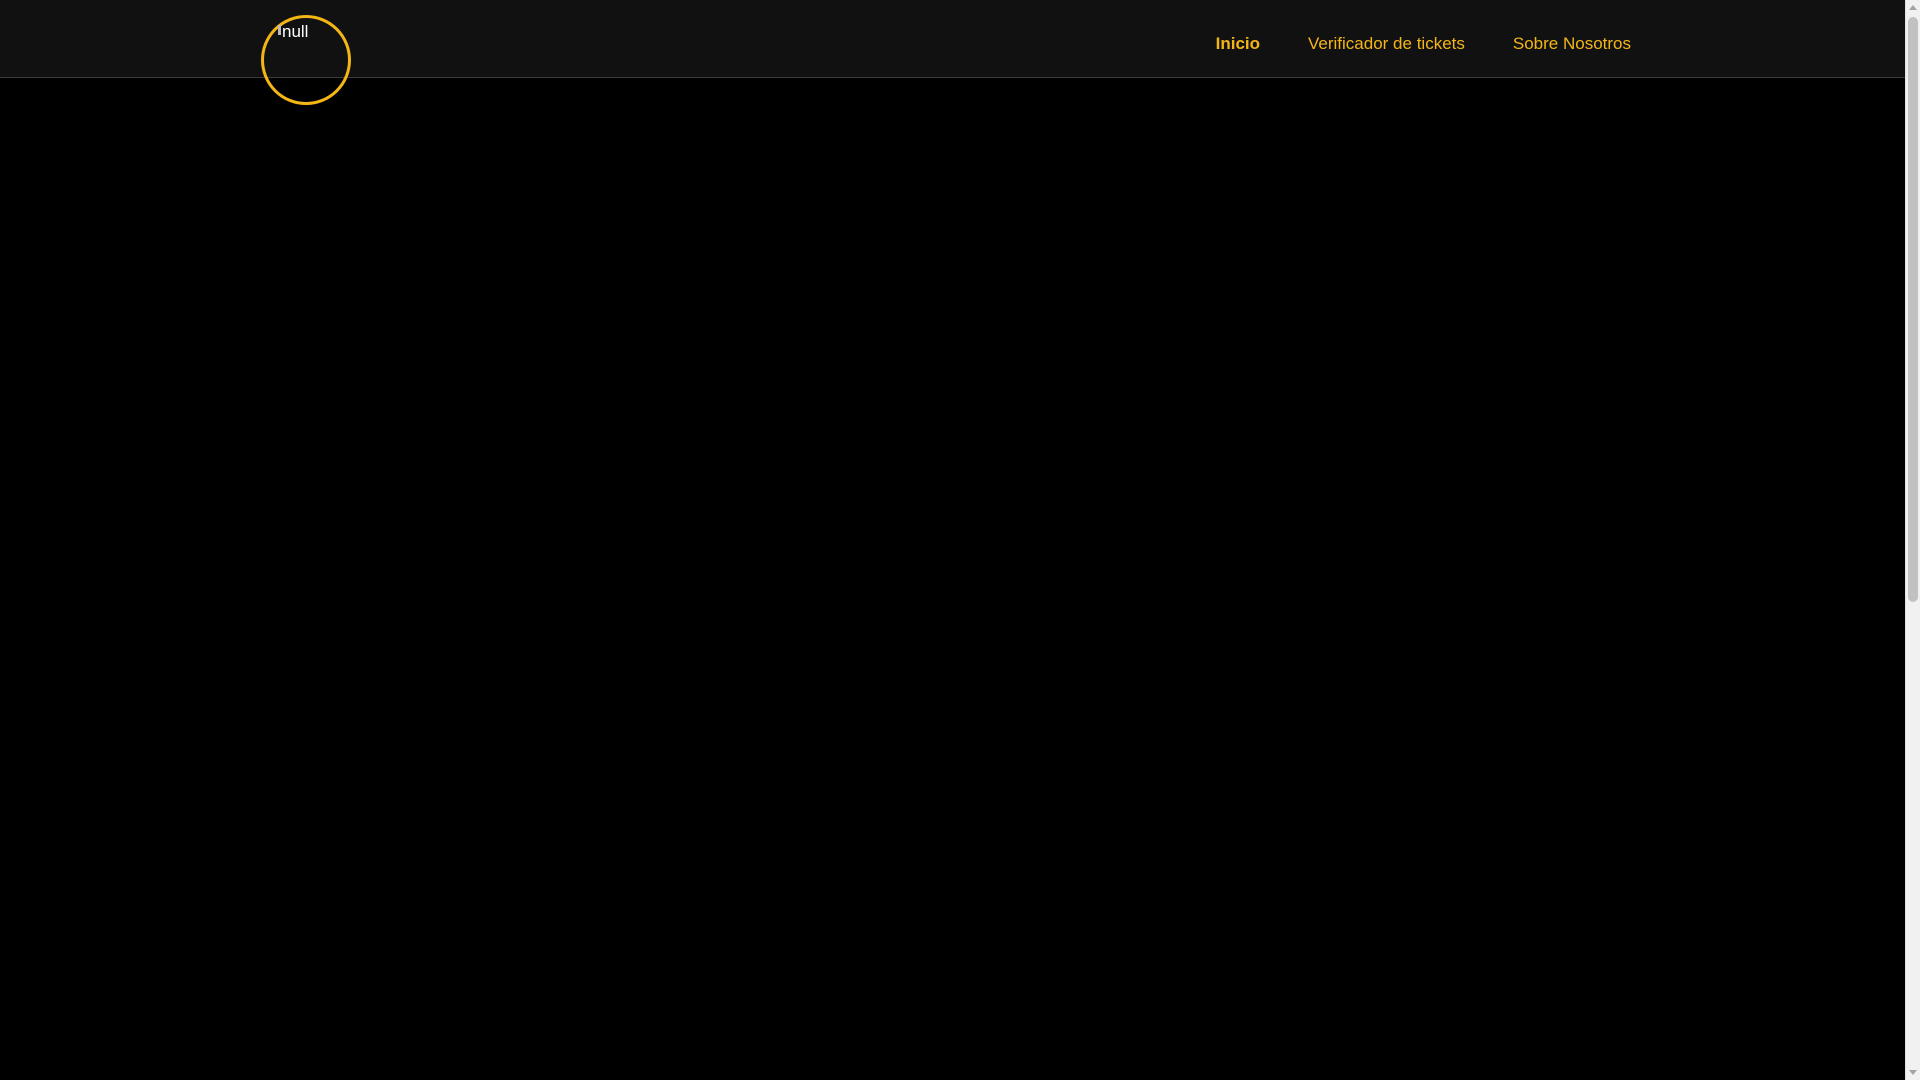 The height and width of the screenshot is (1080, 1920). Describe the element at coordinates (293, 32) in the screenshot. I see `broken-image-icon: null` at that location.